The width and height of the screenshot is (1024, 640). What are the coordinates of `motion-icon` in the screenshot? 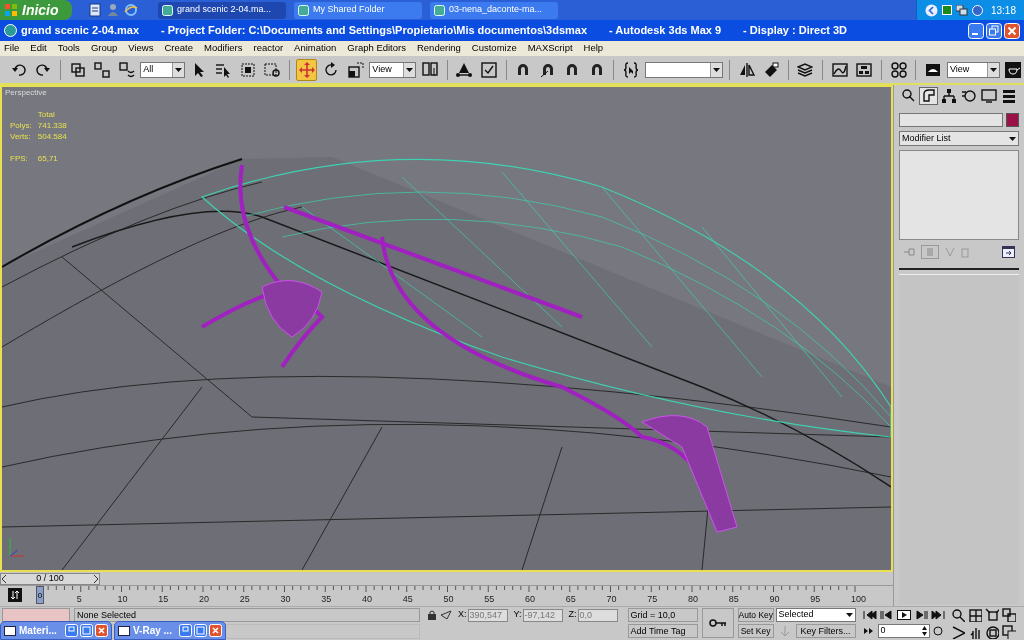 It's located at (969, 96).